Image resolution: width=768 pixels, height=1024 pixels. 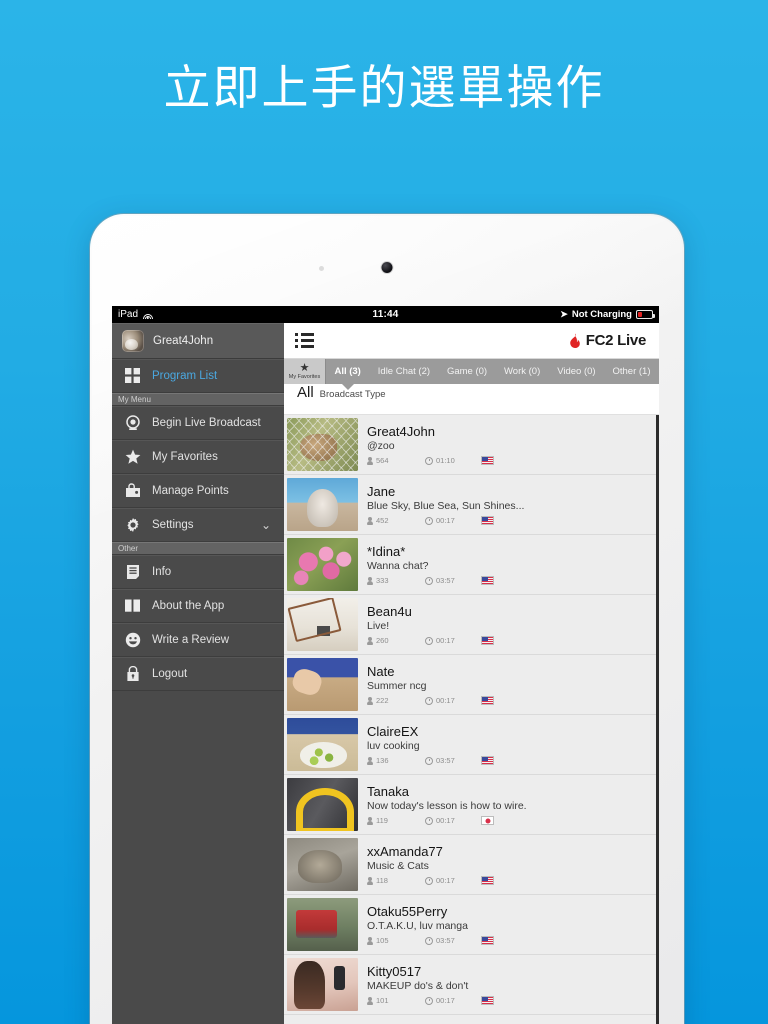 I want to click on sidebar-item-logout: Logout, so click(x=198, y=674).